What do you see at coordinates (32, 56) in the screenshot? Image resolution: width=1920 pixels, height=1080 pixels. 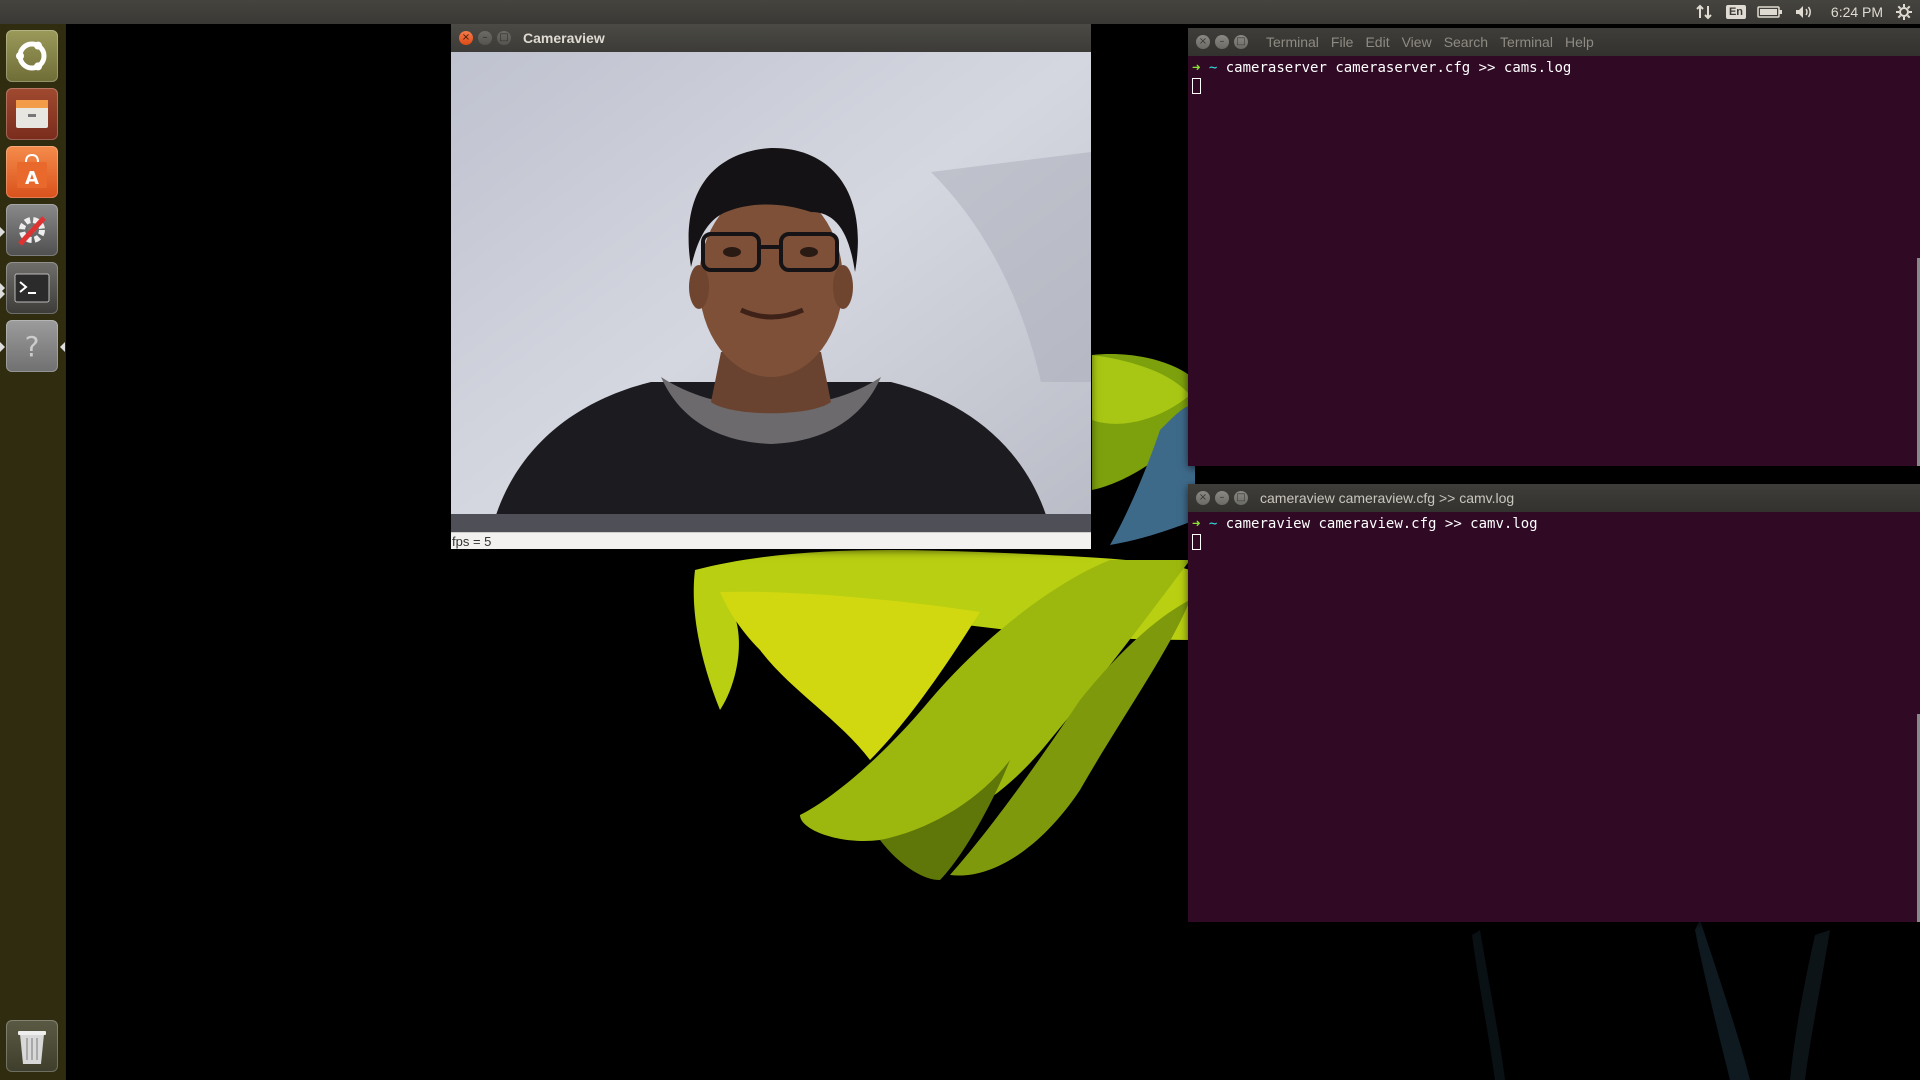 I see `ubuntu-dash-icon` at bounding box center [32, 56].